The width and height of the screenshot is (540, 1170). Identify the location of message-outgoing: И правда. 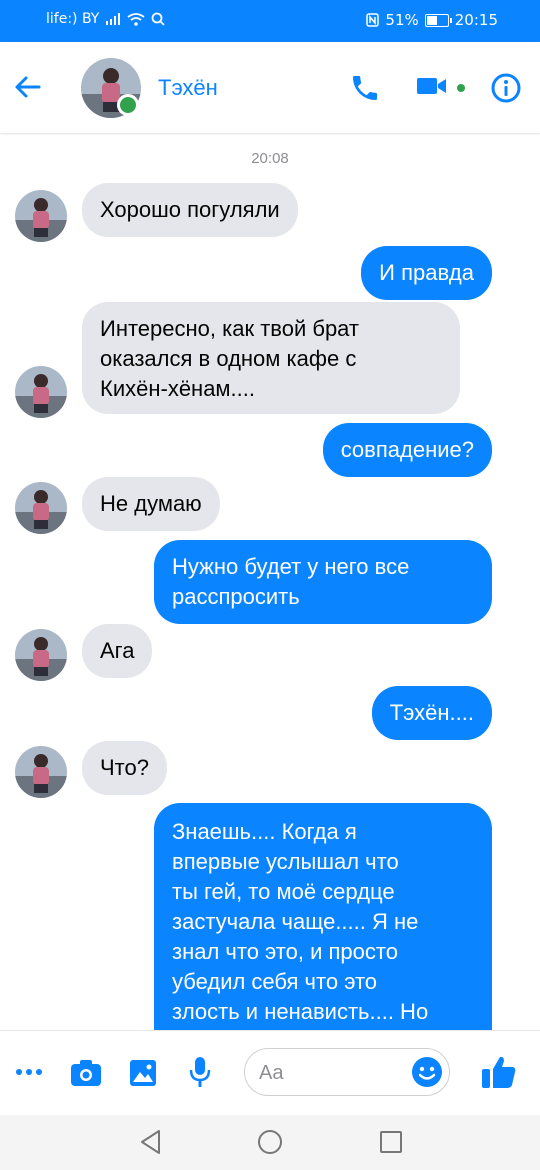
(426, 273).